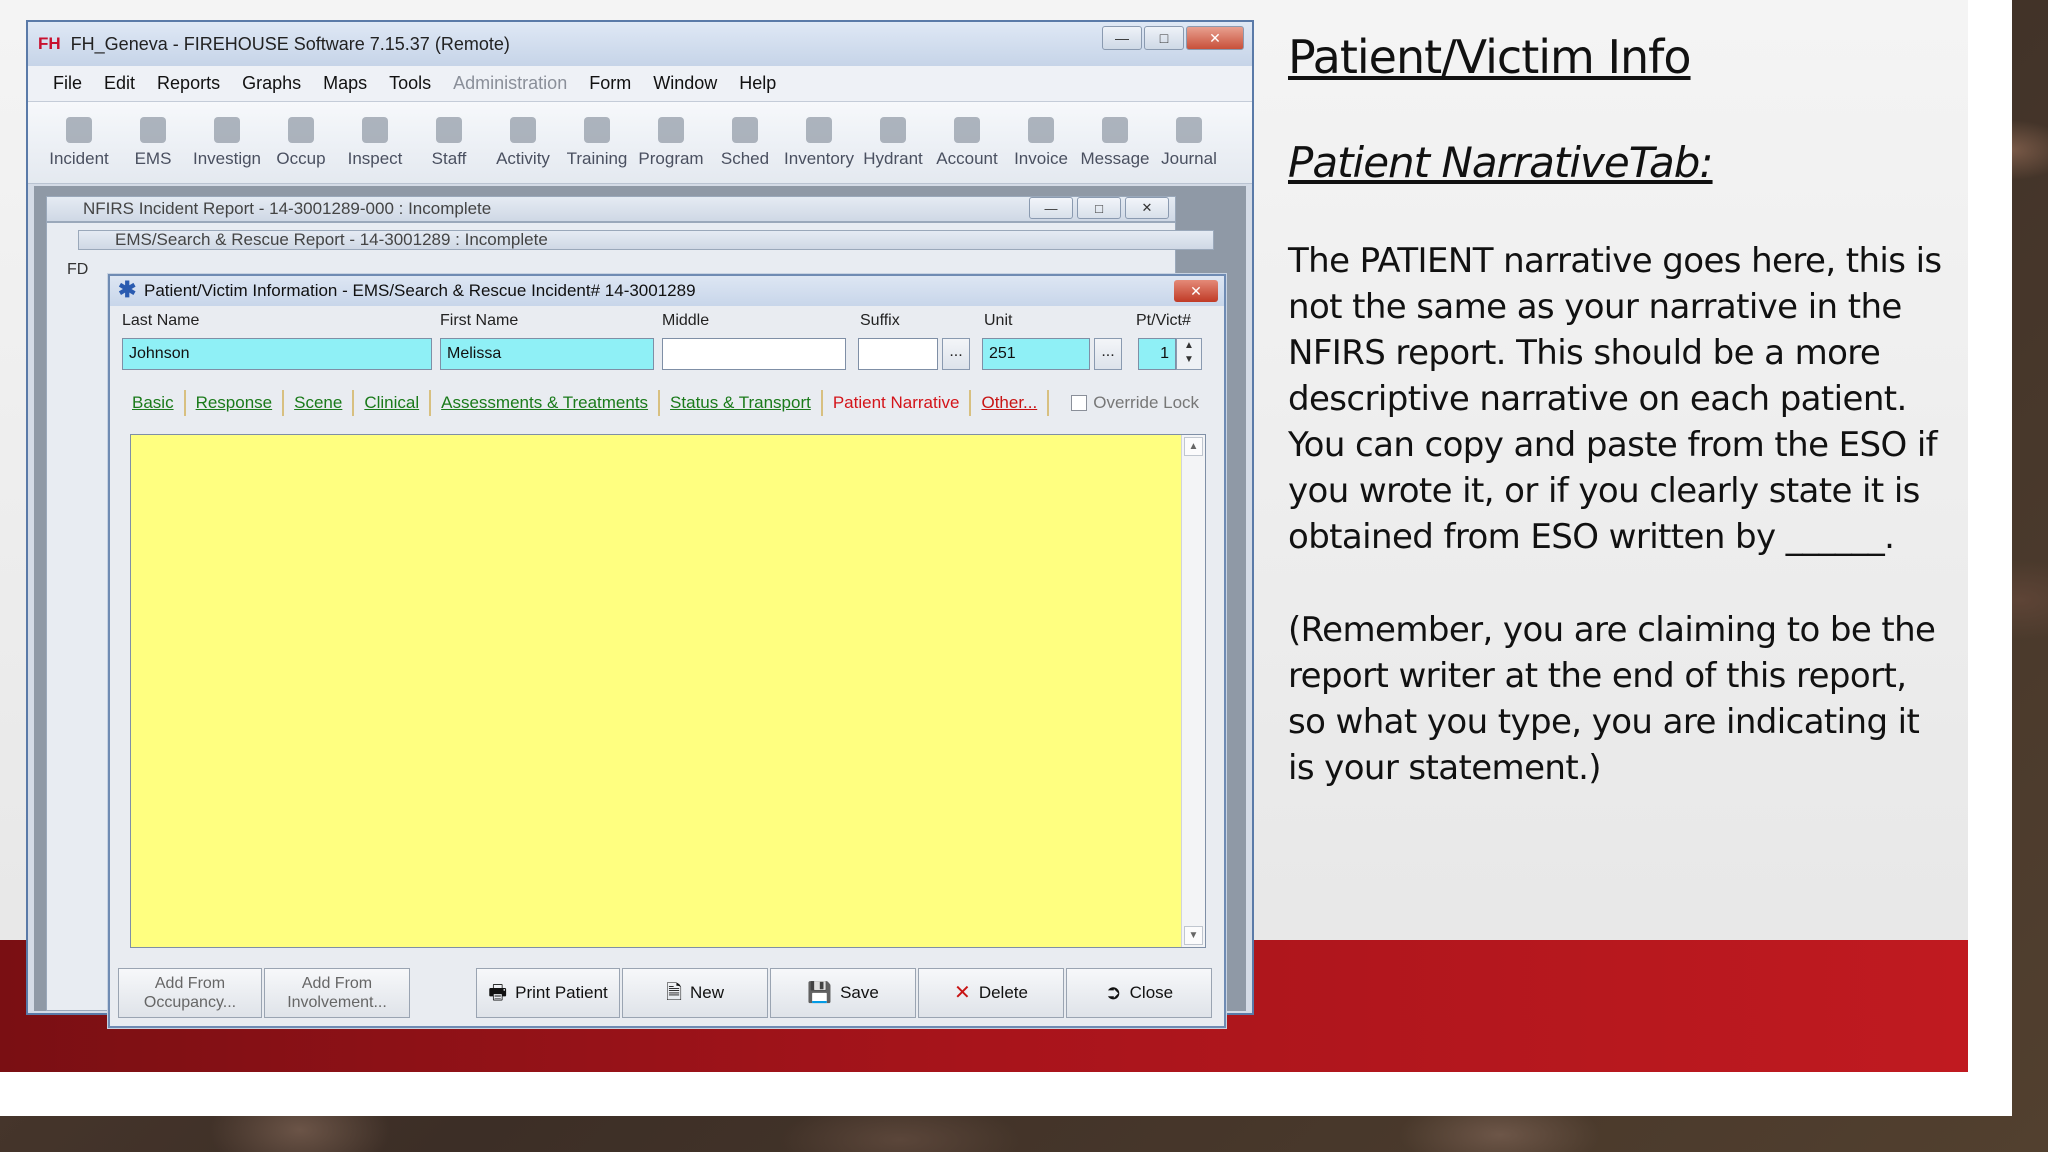 This screenshot has height=1152, width=2048. I want to click on middle-field, so click(754, 354).